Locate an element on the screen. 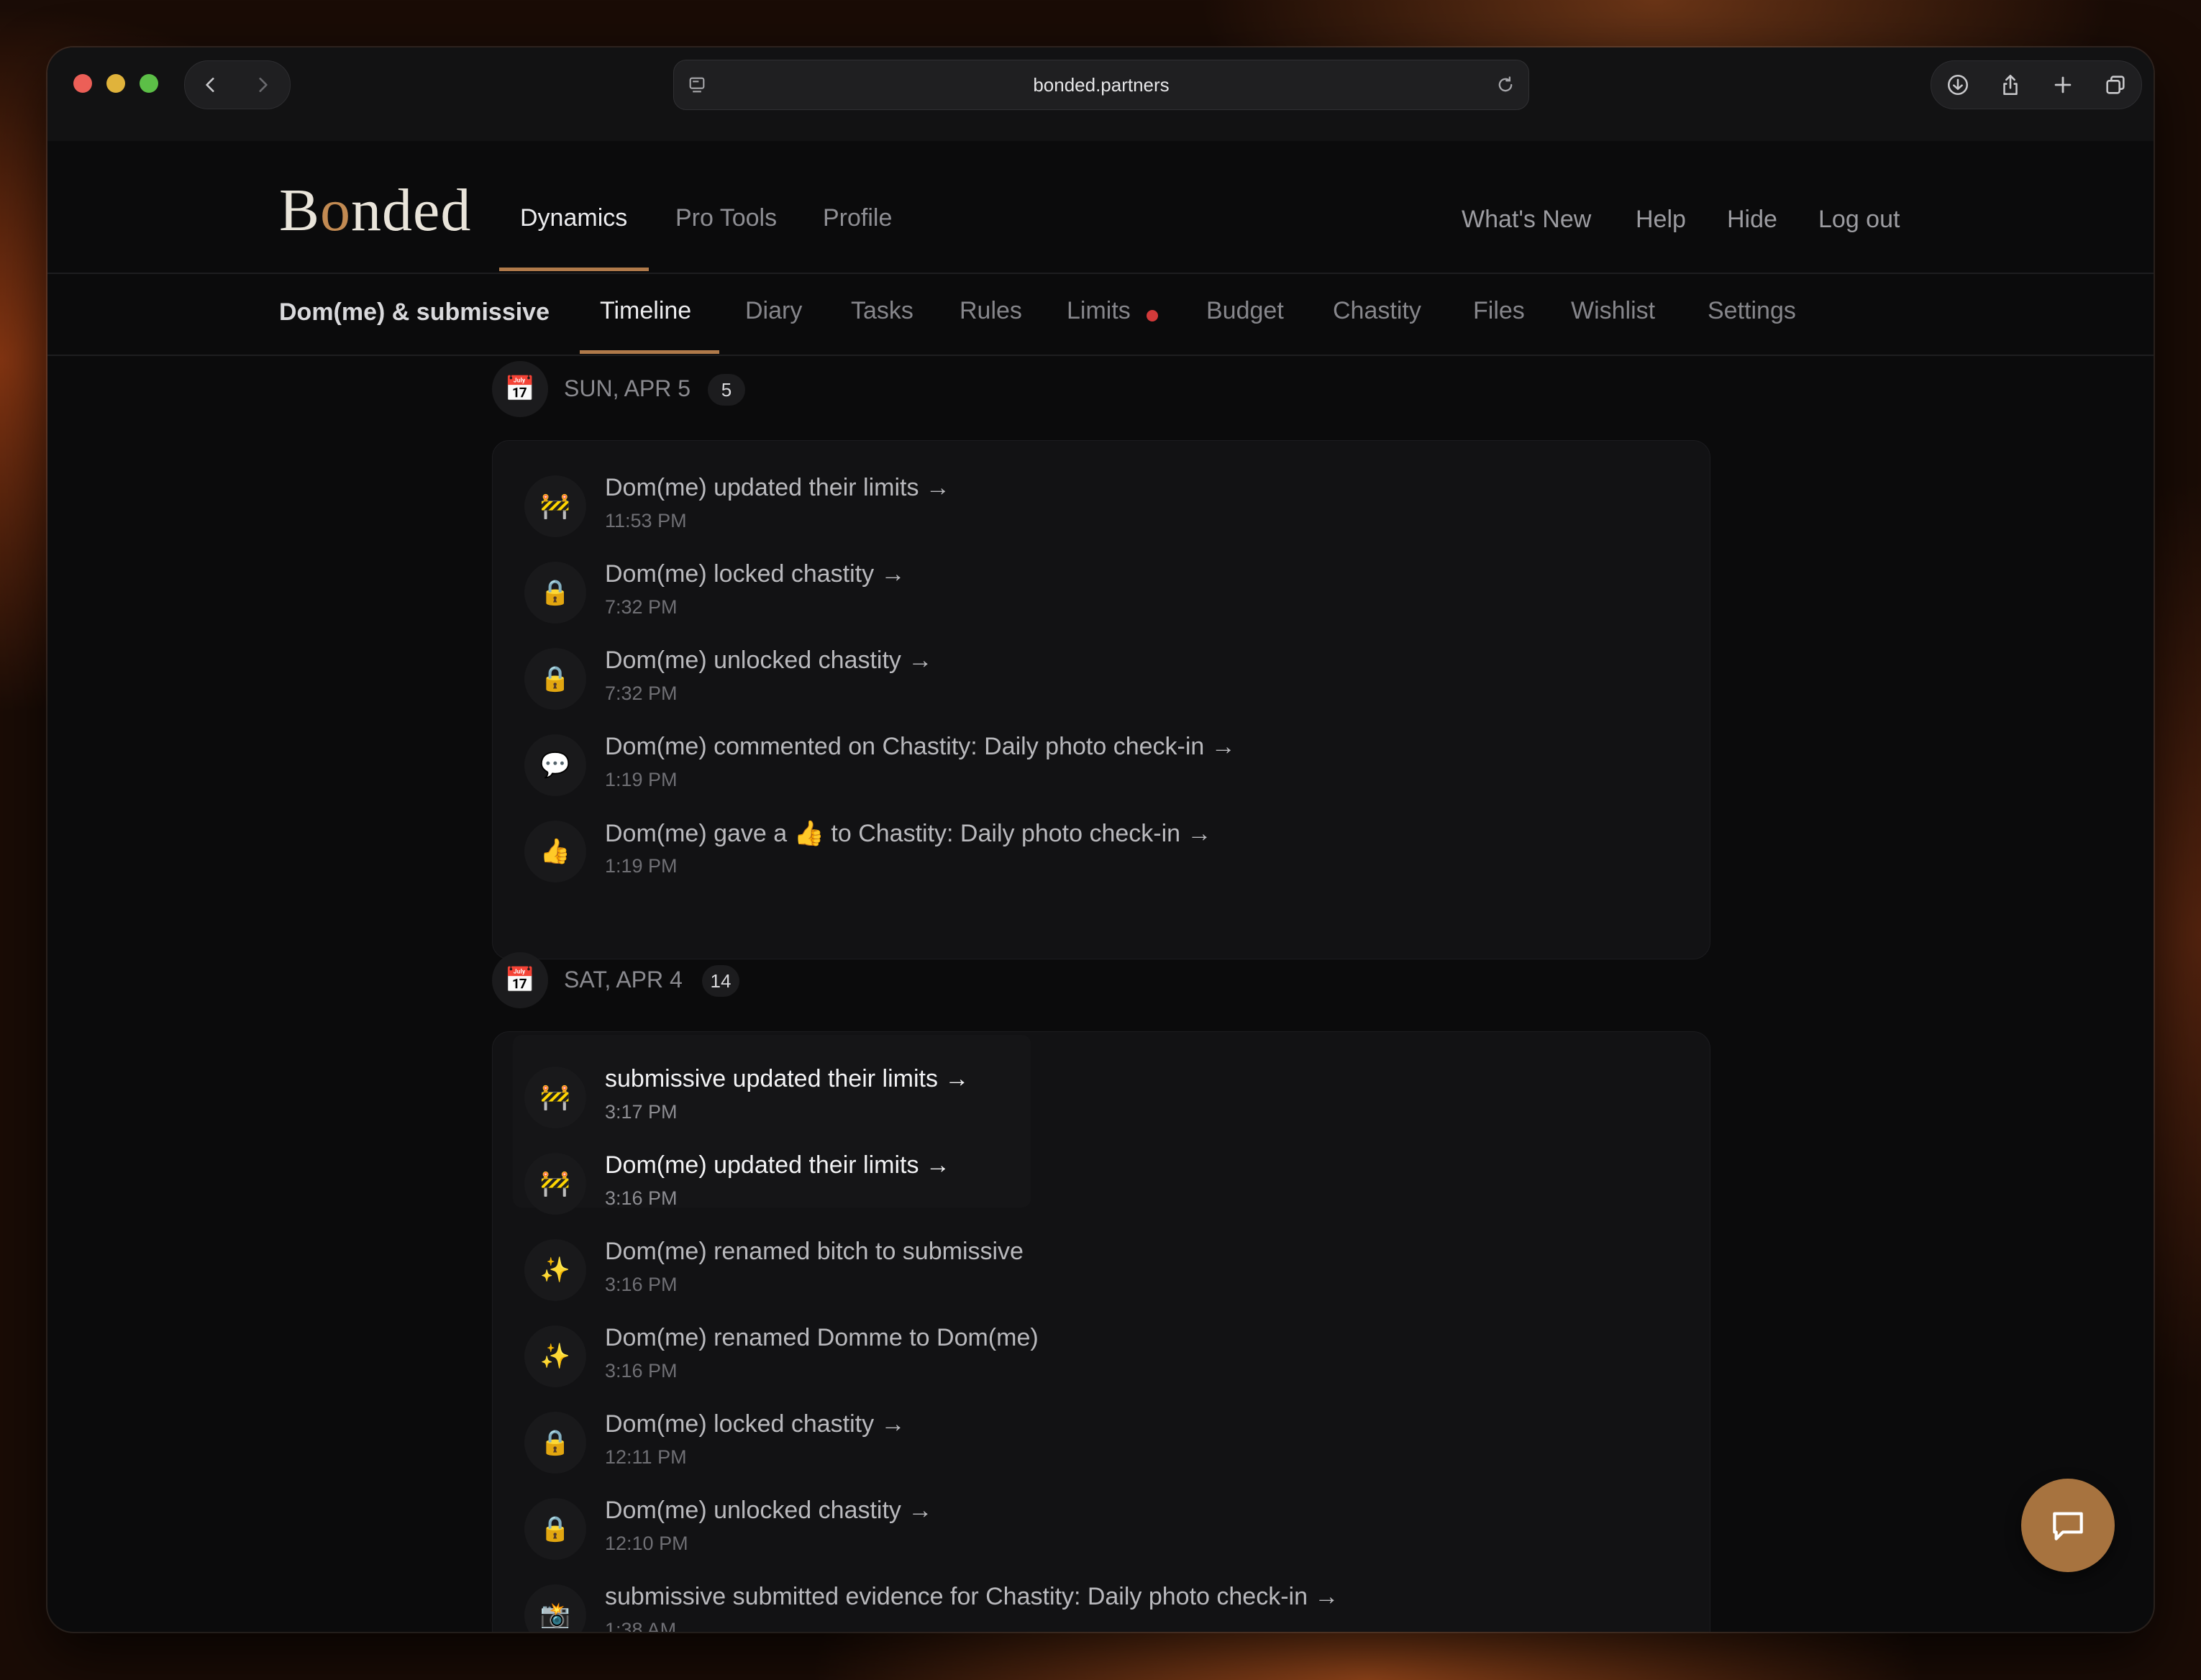  tab-limits: Limits is located at coordinates (1099, 311).